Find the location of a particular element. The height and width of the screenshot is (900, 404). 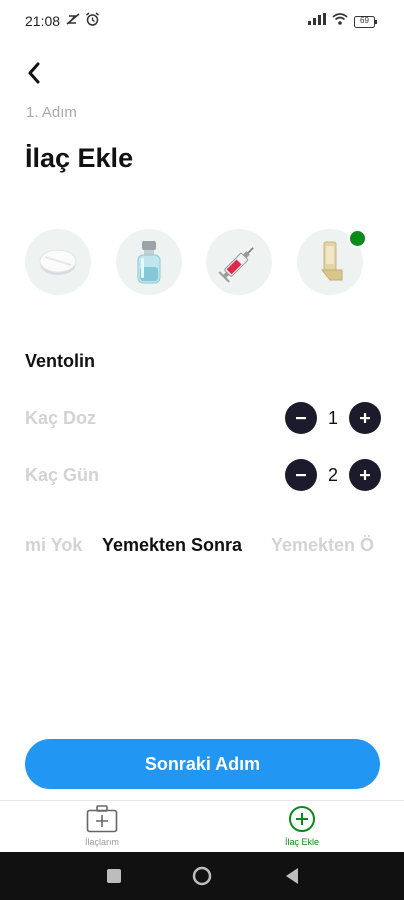

selected-indicator is located at coordinates (357, 238).